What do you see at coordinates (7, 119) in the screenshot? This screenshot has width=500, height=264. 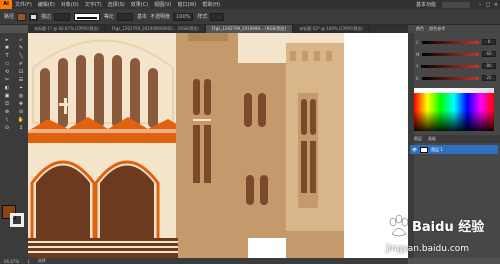 I see `artboard-tool-icon: ⌇` at bounding box center [7, 119].